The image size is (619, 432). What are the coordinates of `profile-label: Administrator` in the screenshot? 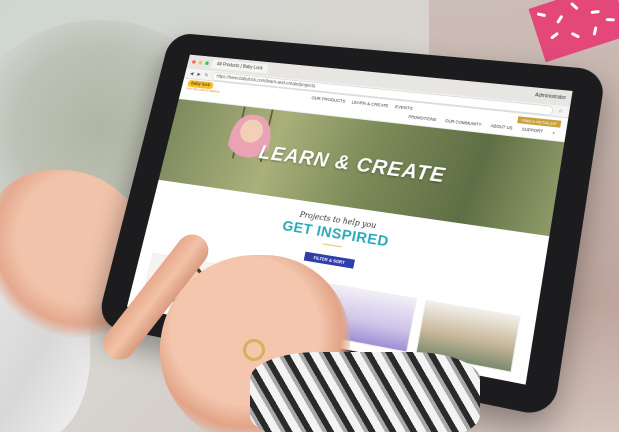 It's located at (551, 96).